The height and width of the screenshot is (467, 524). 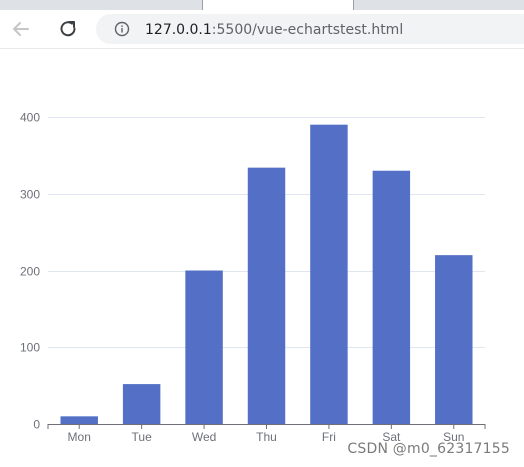 I want to click on x-tick-label: Tue, so click(x=142, y=437).